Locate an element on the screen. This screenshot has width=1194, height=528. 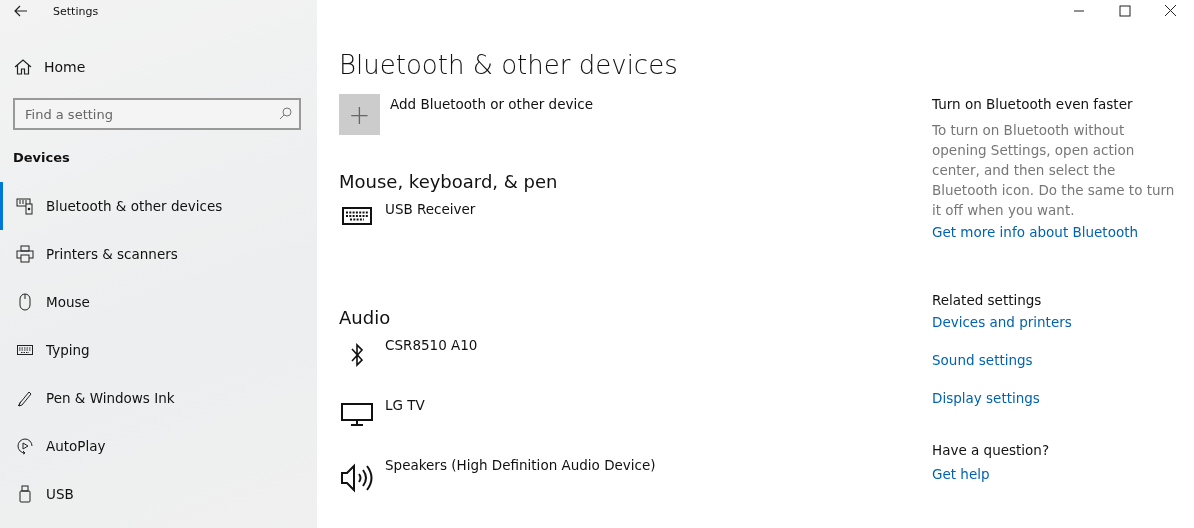
nav-item: Bluetooth & other devices is located at coordinates (158, 206).